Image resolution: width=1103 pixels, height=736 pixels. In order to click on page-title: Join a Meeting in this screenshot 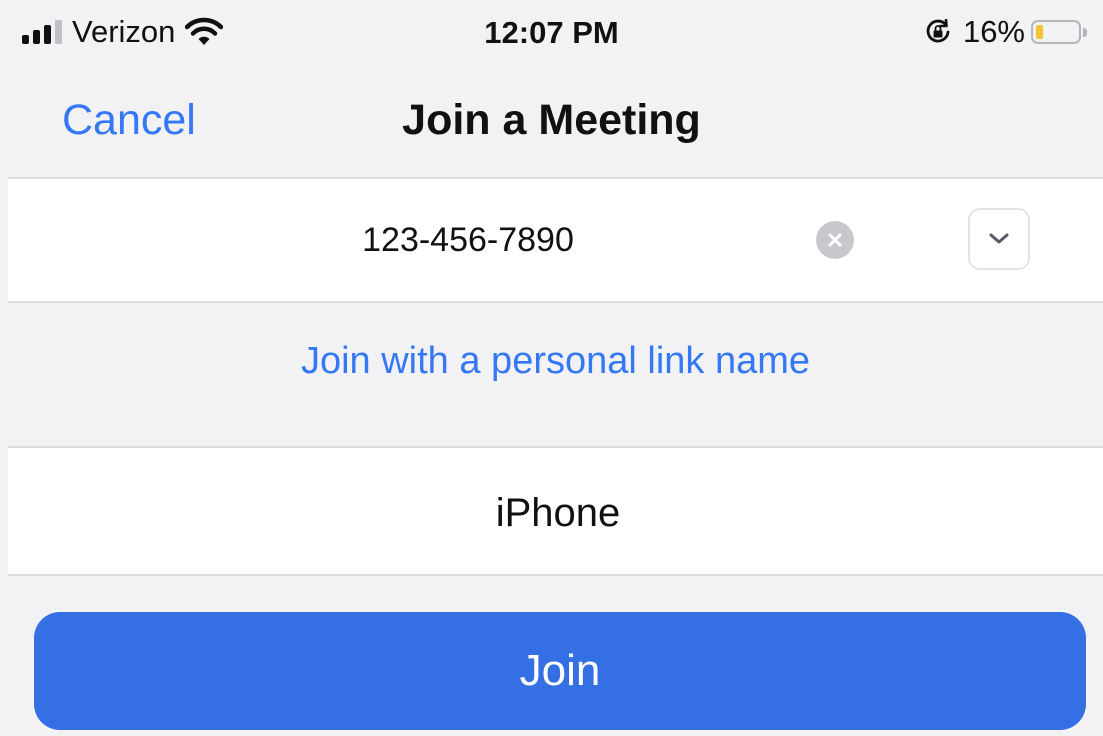, I will do `click(551, 120)`.